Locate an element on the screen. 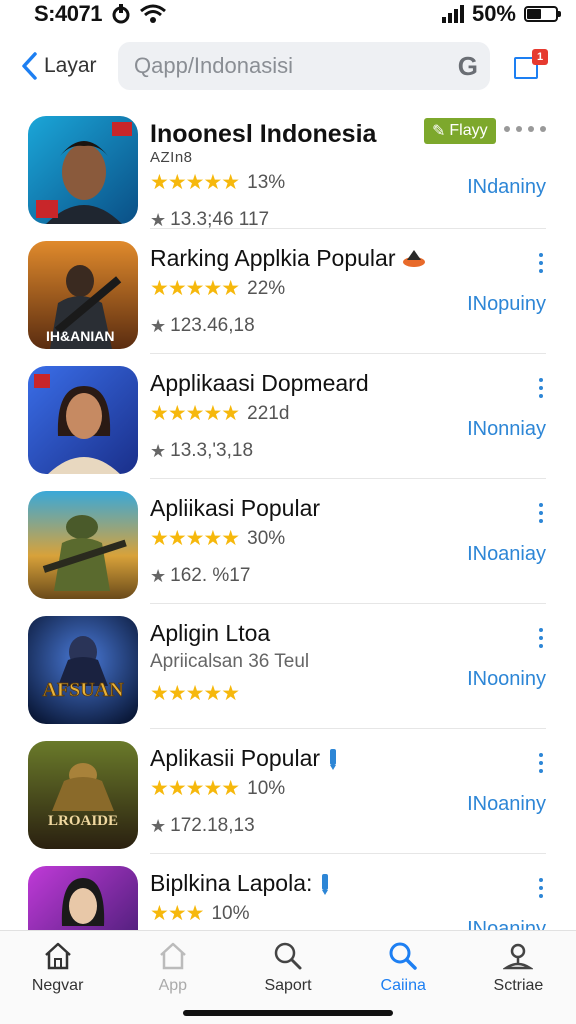 The height and width of the screenshot is (1024, 576). app-subtitle: AZIn8 is located at coordinates (171, 157).